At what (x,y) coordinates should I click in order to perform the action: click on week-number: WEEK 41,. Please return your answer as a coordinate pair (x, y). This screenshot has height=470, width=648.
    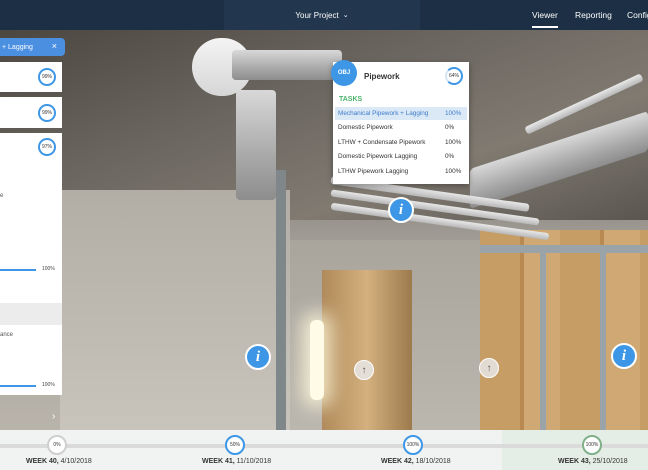
    Looking at the image, I should click on (218, 461).